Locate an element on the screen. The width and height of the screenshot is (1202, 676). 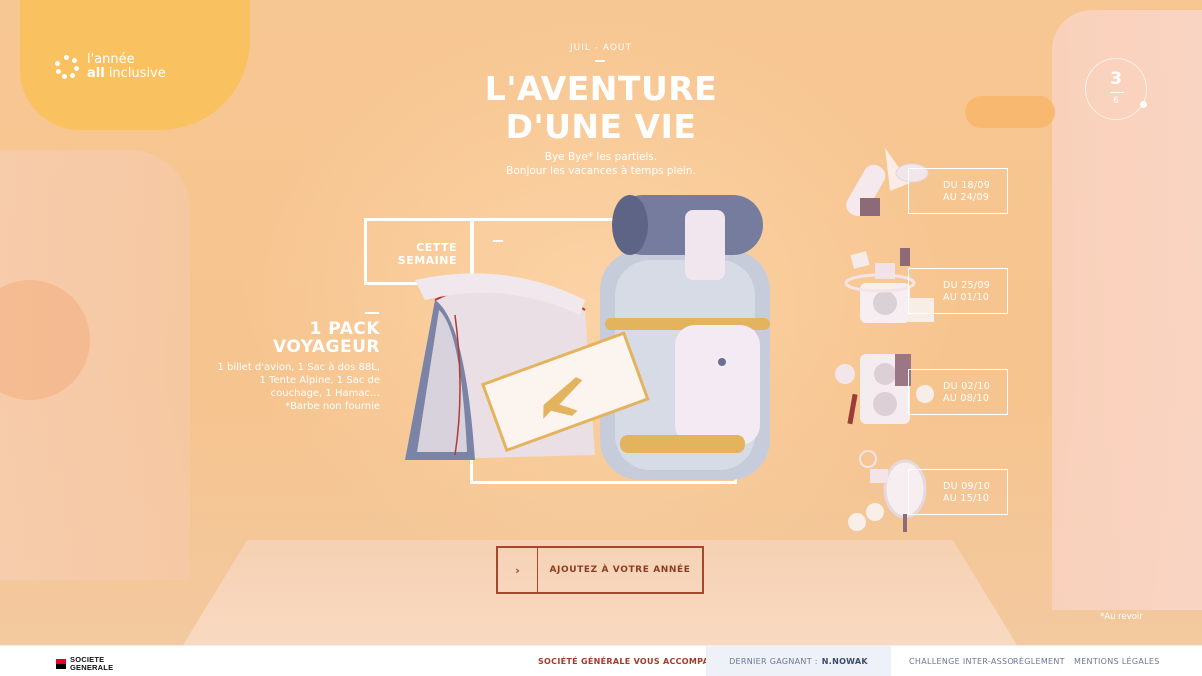
week-dates-2: DU 25/09 AU 01/10 is located at coordinates (966, 292).